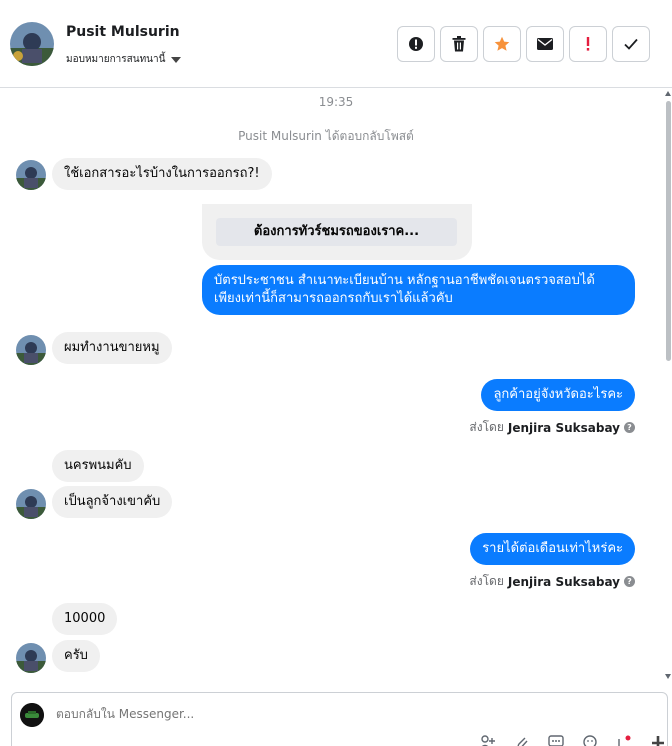 This screenshot has height=746, width=672. I want to click on outgoing-message: ลูกค้าอยู่จังหวัดอะไรคะ, so click(558, 395).